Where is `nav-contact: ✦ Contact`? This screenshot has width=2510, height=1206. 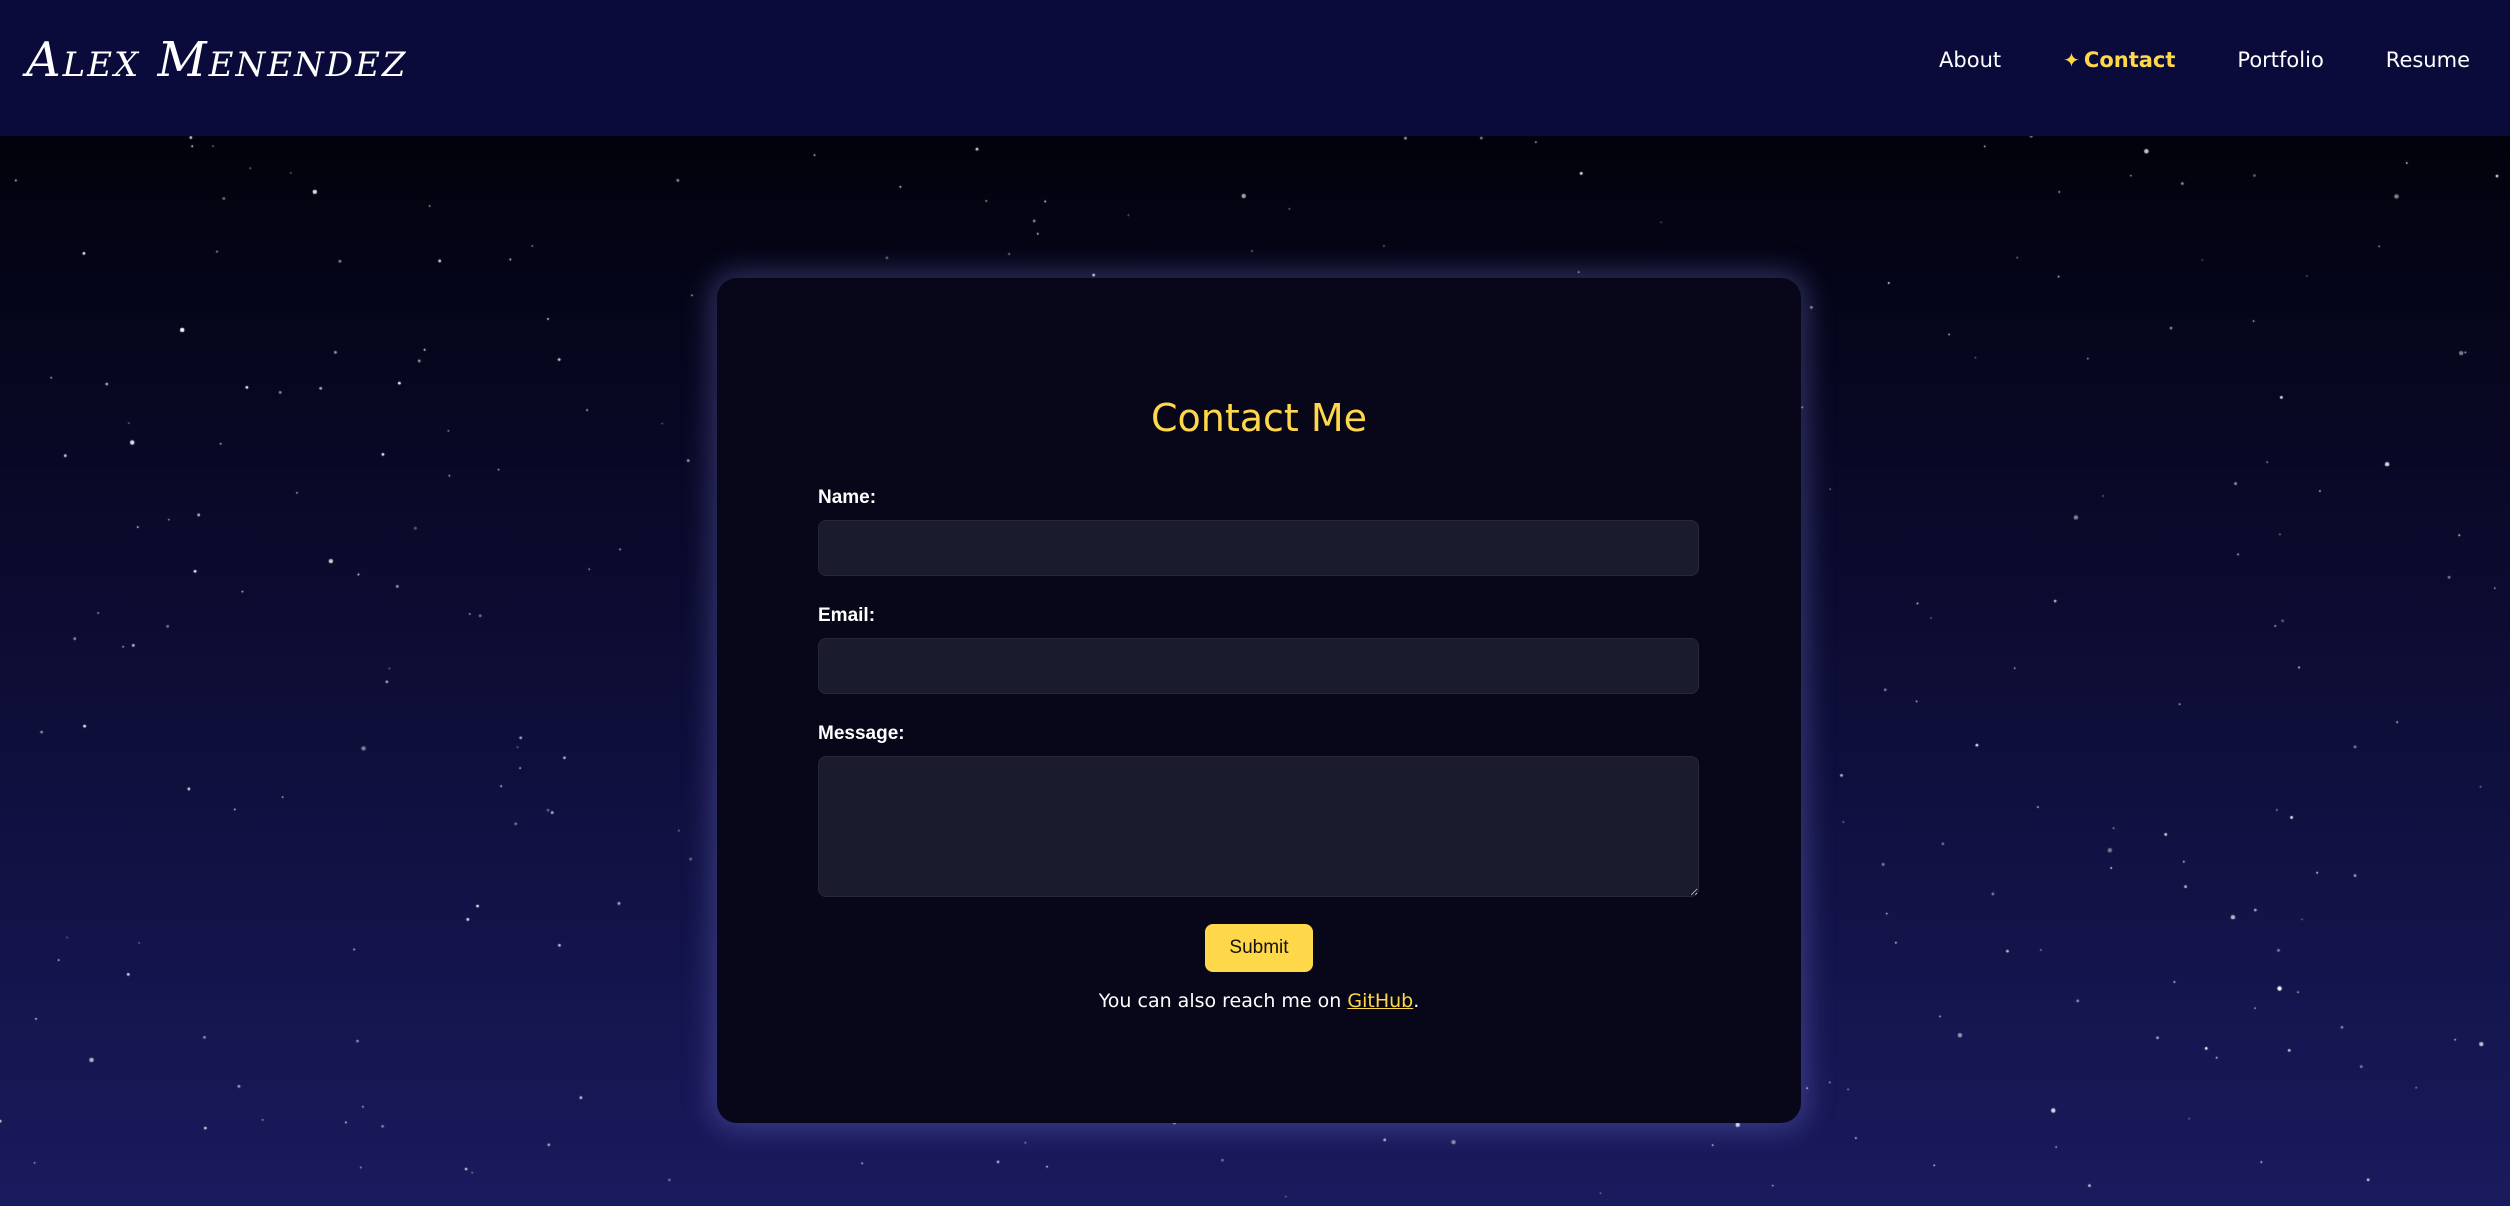 nav-contact: ✦ Contact is located at coordinates (2119, 60).